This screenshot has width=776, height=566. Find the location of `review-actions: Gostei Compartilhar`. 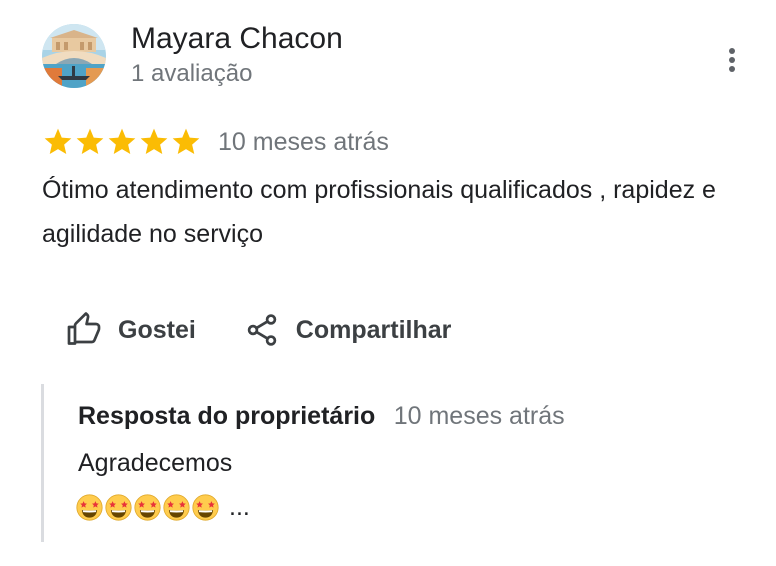

review-actions: Gostei Compartilhar is located at coordinates (258, 330).